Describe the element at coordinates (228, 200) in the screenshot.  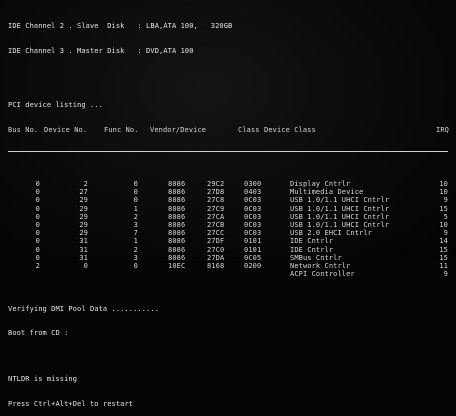
I see `table-row: 0 29 0 8086 27C8 0C03 USB 1.0/1.1 UHCI Cntrlr 9` at that location.